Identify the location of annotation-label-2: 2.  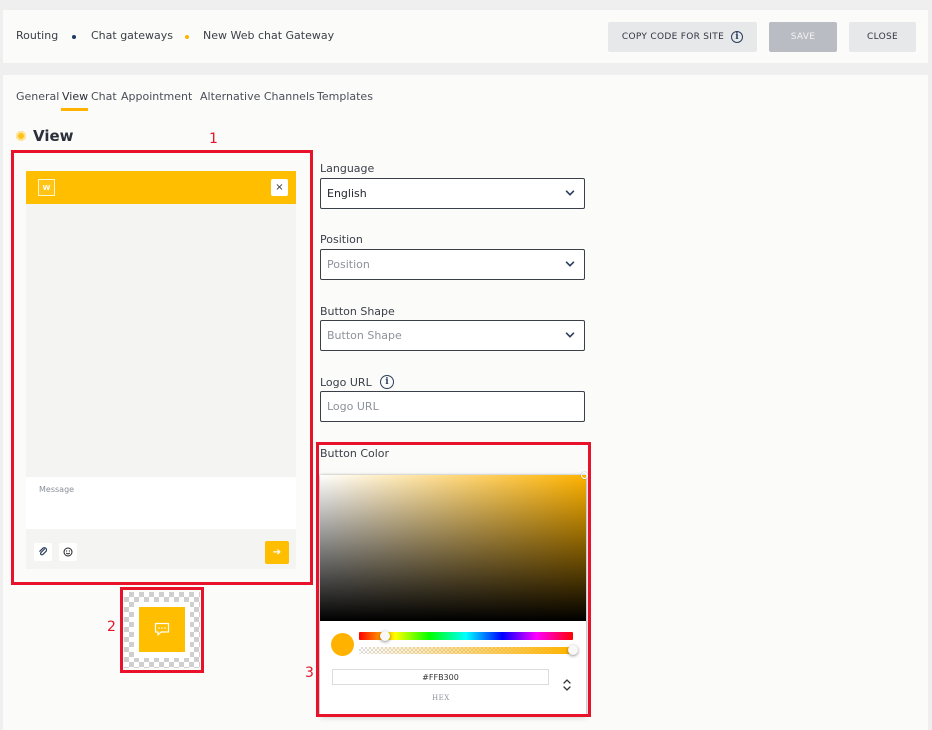
(111, 627).